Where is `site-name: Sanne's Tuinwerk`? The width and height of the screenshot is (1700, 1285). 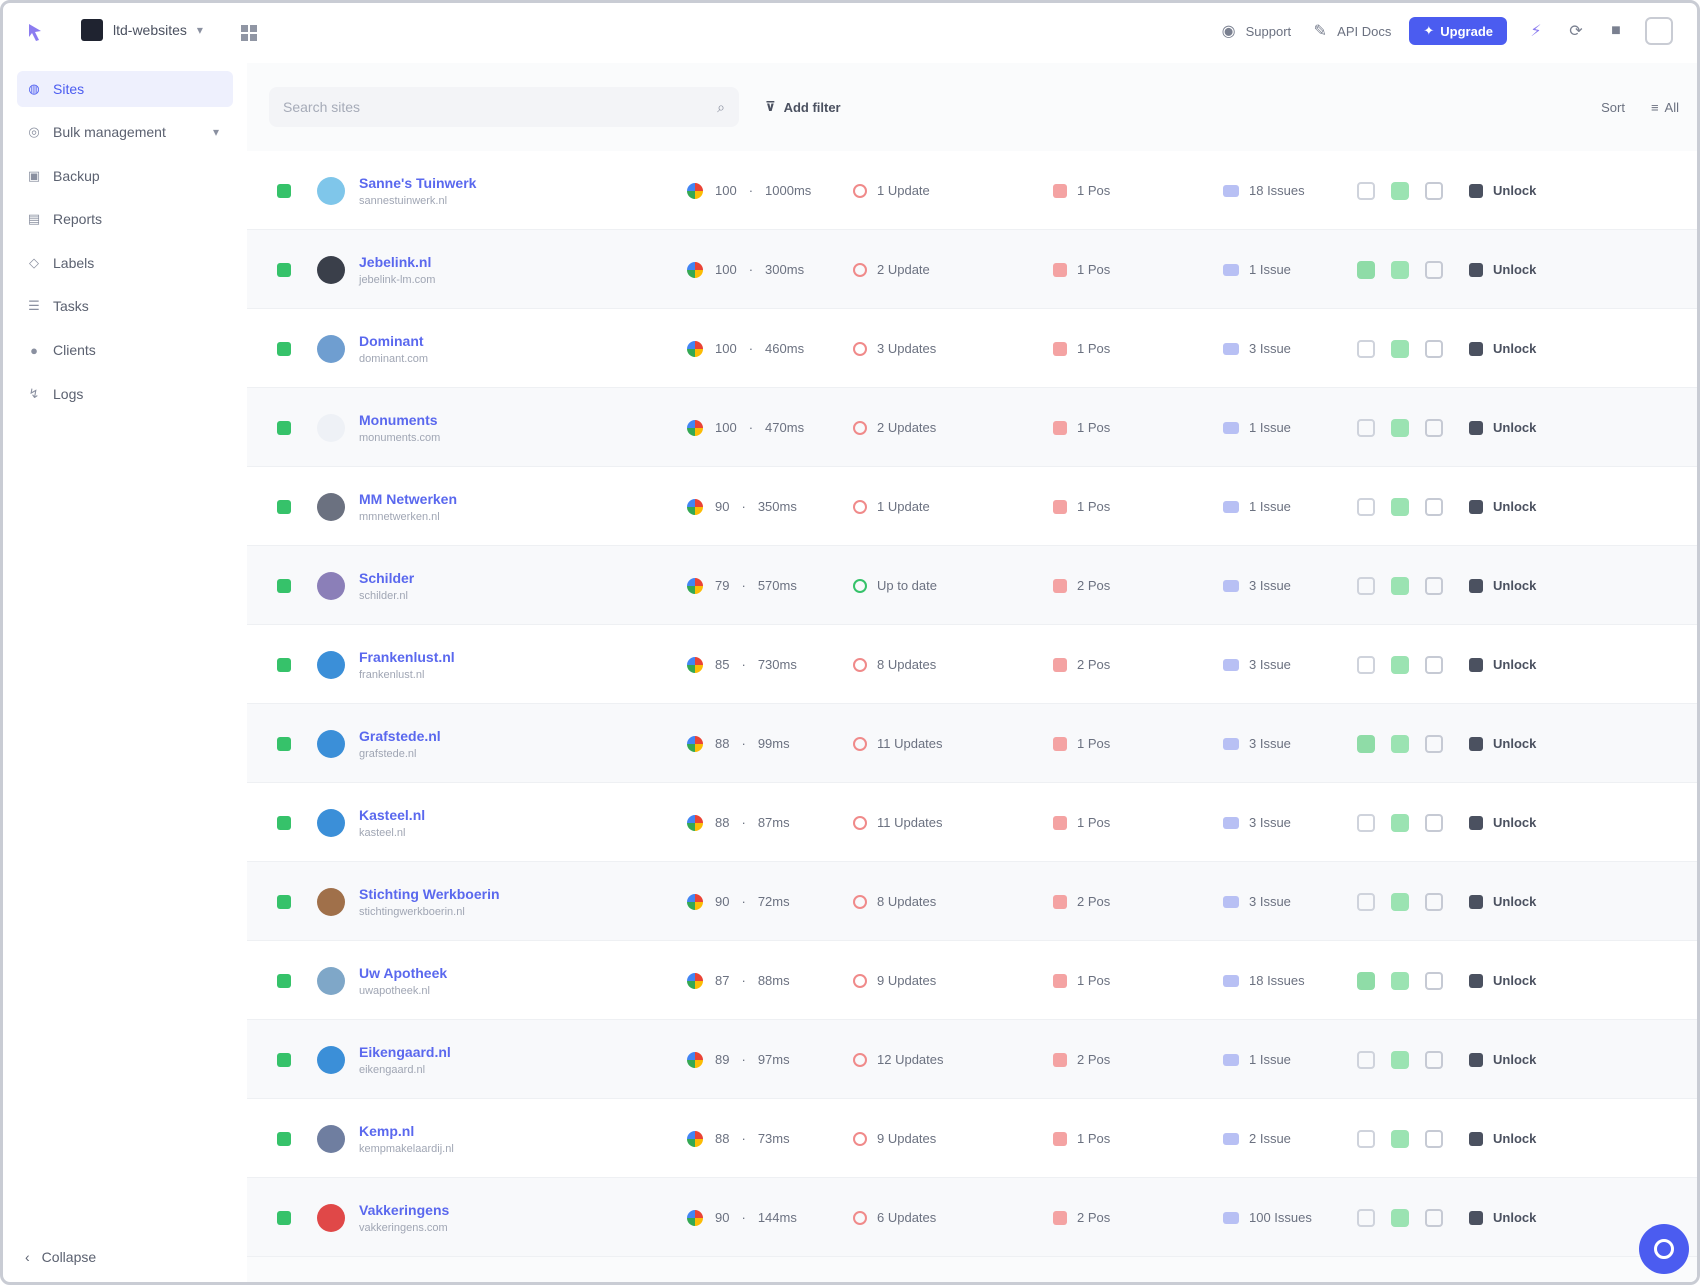 site-name: Sanne's Tuinwerk is located at coordinates (417, 183).